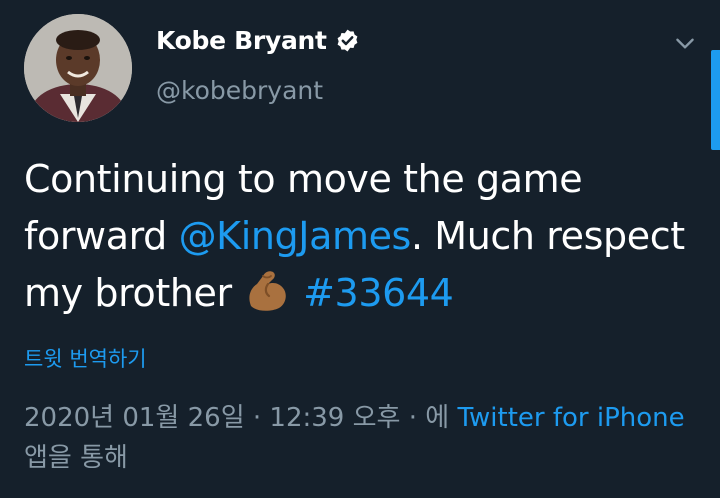 The height and width of the screenshot is (498, 720). I want to click on tweet-timestamp: 2020년 01월 26일 · 12:39 오후 · 에, so click(240, 418).